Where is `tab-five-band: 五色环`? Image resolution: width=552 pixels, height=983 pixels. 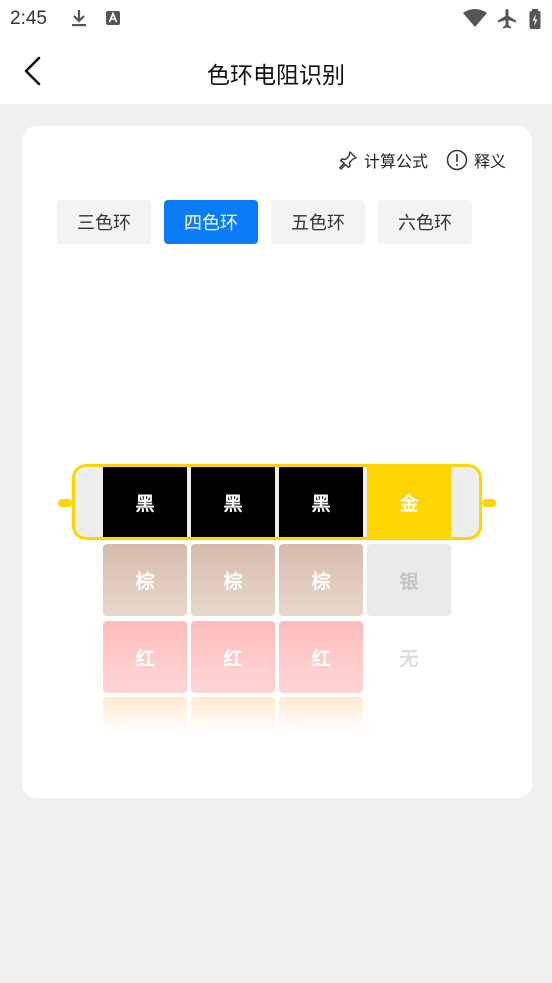
tab-five-band: 五色环 is located at coordinates (318, 222).